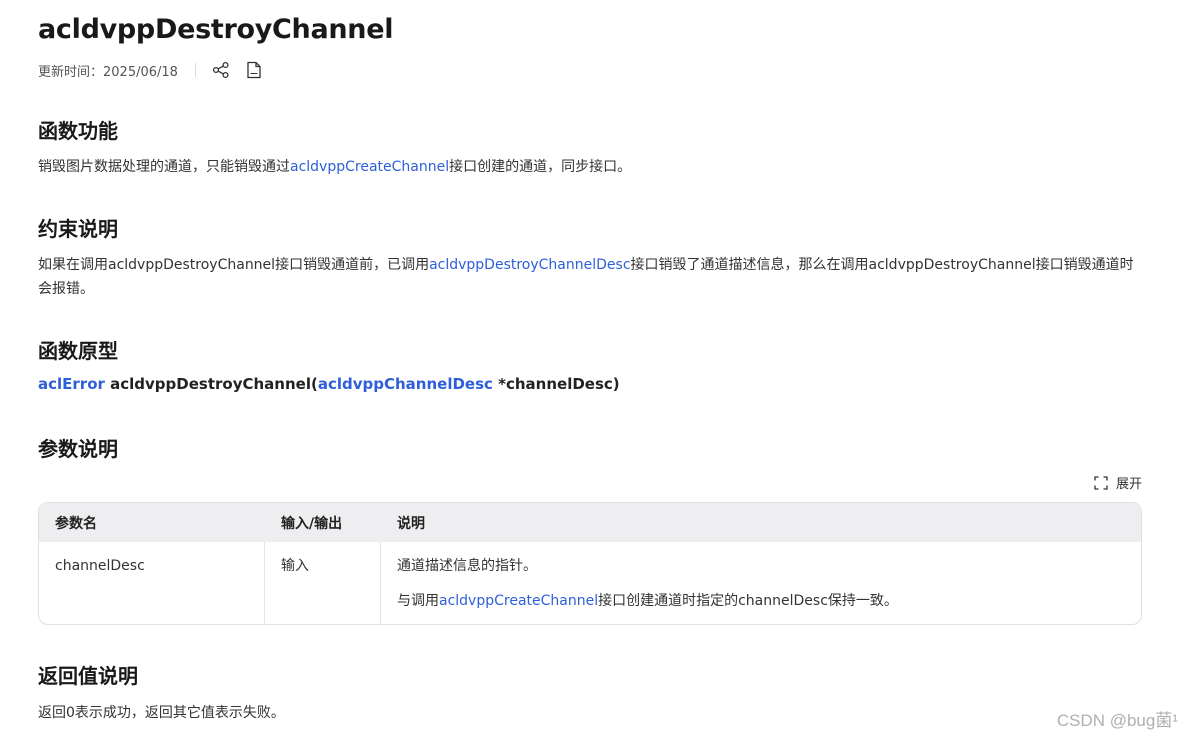  Describe the element at coordinates (211, 384) in the screenshot. I see `prototype-func: acldvppDestroyChannel(` at that location.